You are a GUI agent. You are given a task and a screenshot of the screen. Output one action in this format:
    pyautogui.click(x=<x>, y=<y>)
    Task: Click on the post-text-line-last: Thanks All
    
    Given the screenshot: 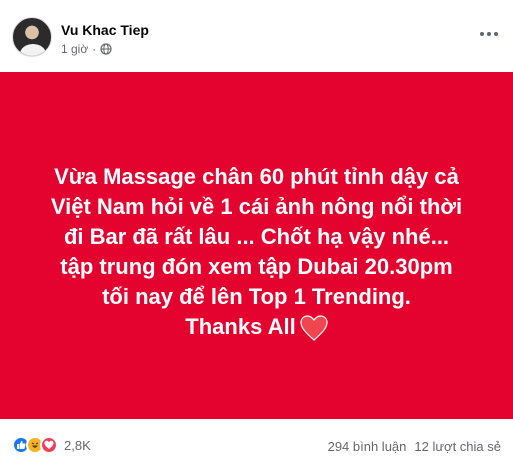 What is the action you would take?
    pyautogui.click(x=257, y=327)
    